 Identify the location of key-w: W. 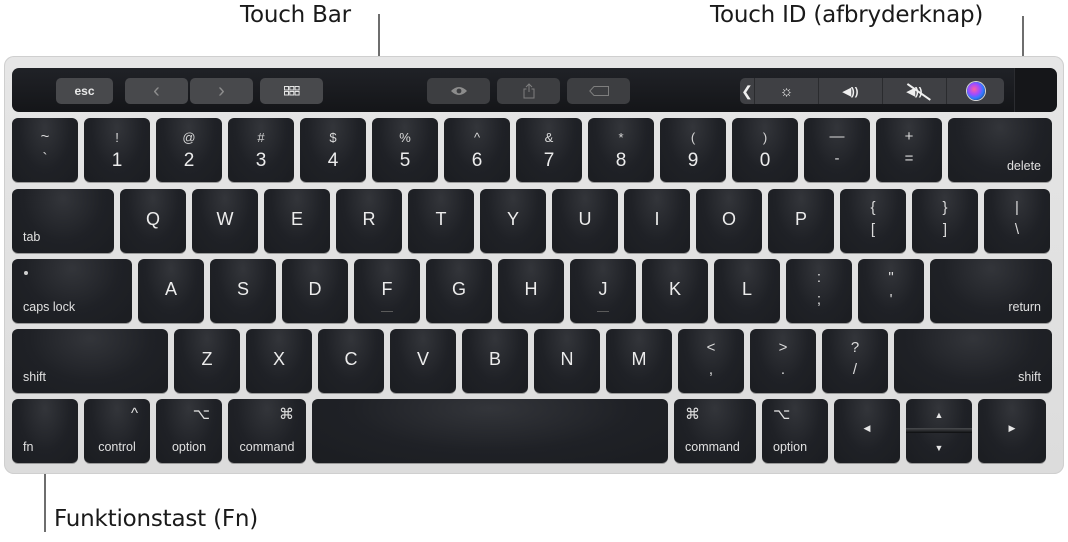
(225, 221).